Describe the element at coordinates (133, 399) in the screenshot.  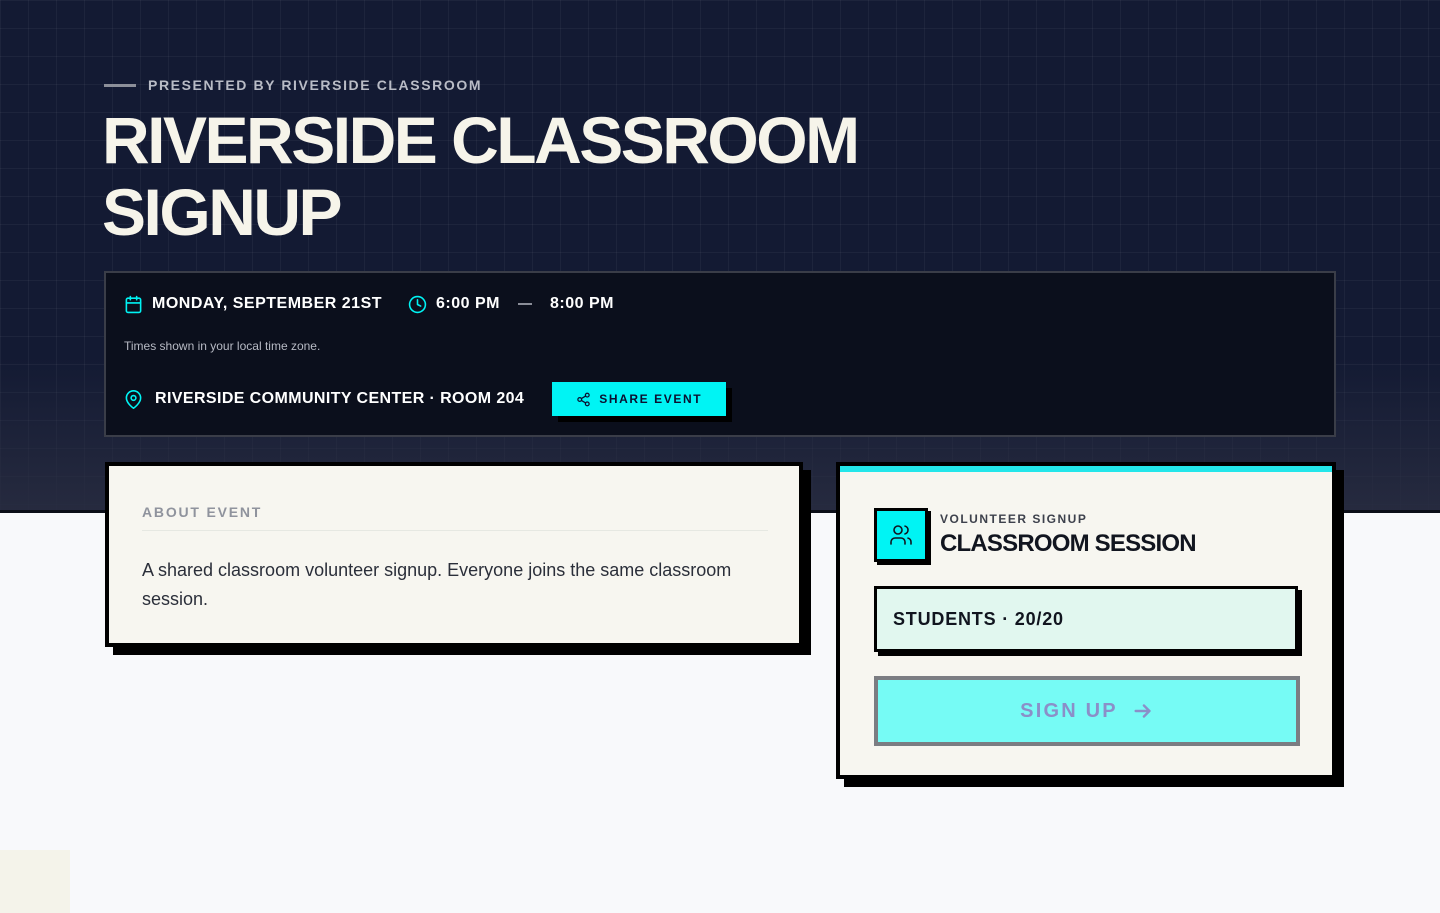
I see `map-pin-icon` at that location.